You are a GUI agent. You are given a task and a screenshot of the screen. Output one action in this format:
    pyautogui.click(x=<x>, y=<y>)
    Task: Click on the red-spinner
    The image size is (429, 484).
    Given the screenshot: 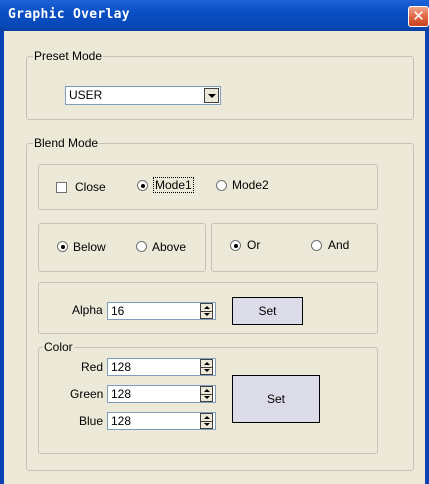 What is the action you would take?
    pyautogui.click(x=206, y=367)
    